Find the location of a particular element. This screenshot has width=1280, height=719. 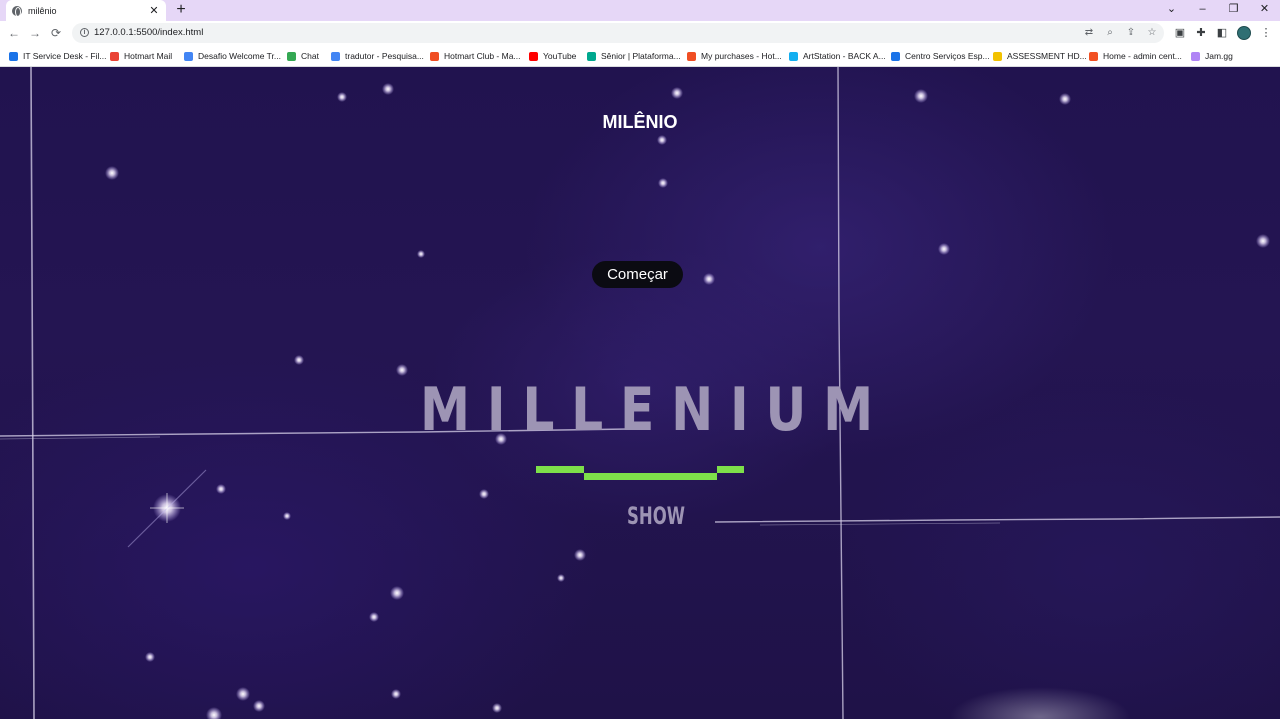

bookmark-star-icon: ☆ is located at coordinates (1152, 33).